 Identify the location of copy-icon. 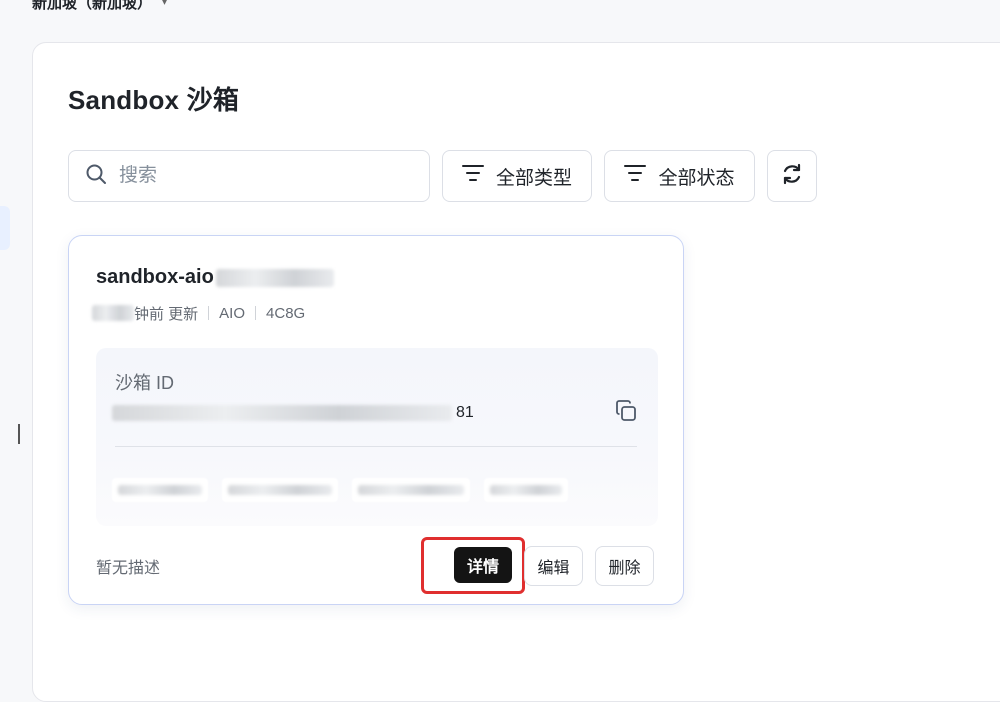
(626, 413).